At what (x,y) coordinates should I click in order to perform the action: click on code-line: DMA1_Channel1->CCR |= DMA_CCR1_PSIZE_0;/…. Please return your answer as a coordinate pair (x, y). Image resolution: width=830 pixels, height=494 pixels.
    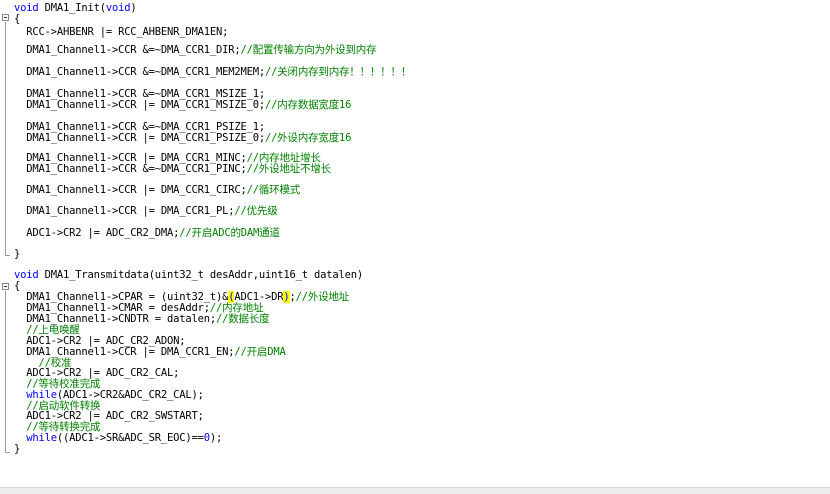
    Looking at the image, I should click on (182, 138).